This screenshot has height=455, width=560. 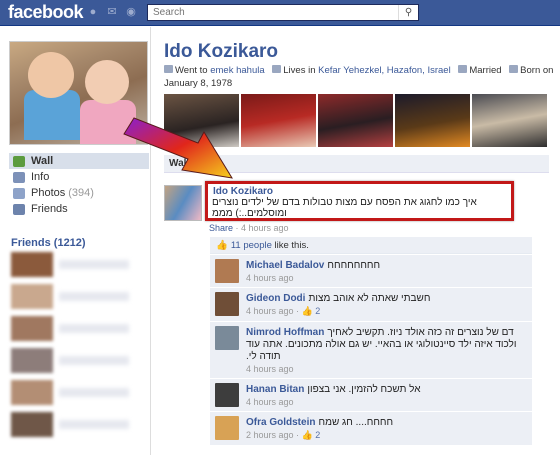 I want to click on top-bar: facebook ● ✉ ◉ ⚲, so click(x=280, y=13).